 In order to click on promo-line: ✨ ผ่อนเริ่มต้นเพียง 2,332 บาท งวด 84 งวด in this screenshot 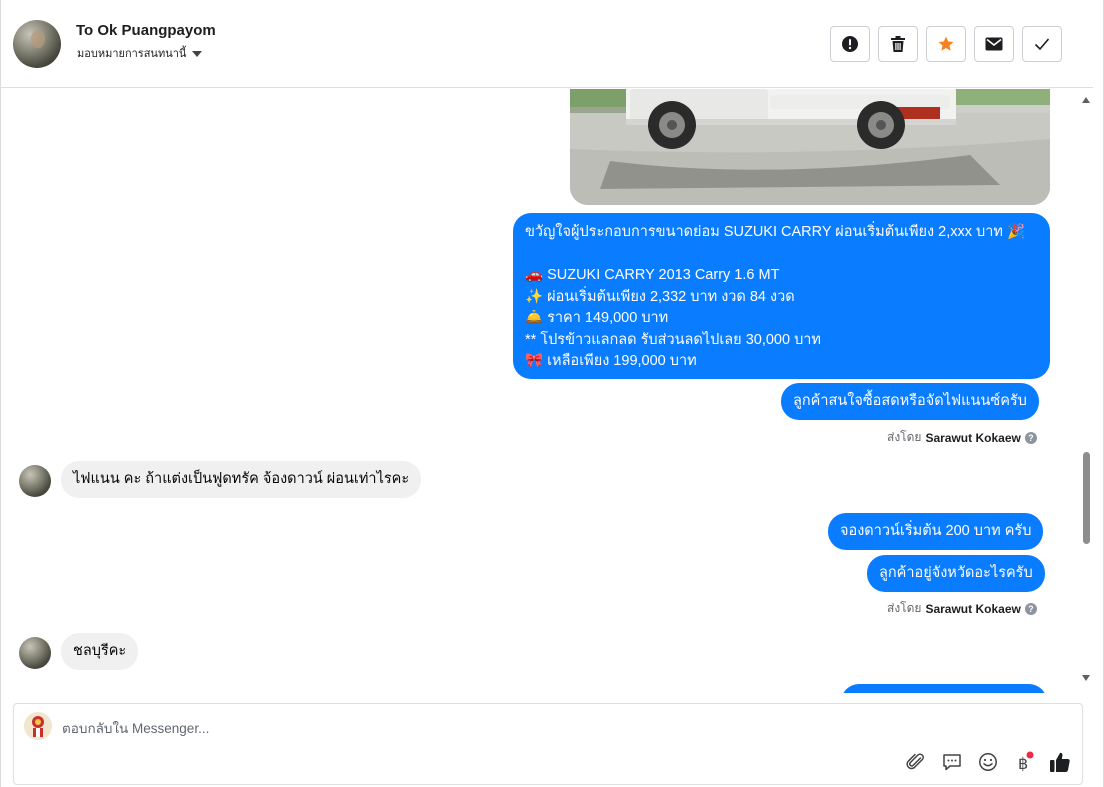, I will do `click(660, 296)`.